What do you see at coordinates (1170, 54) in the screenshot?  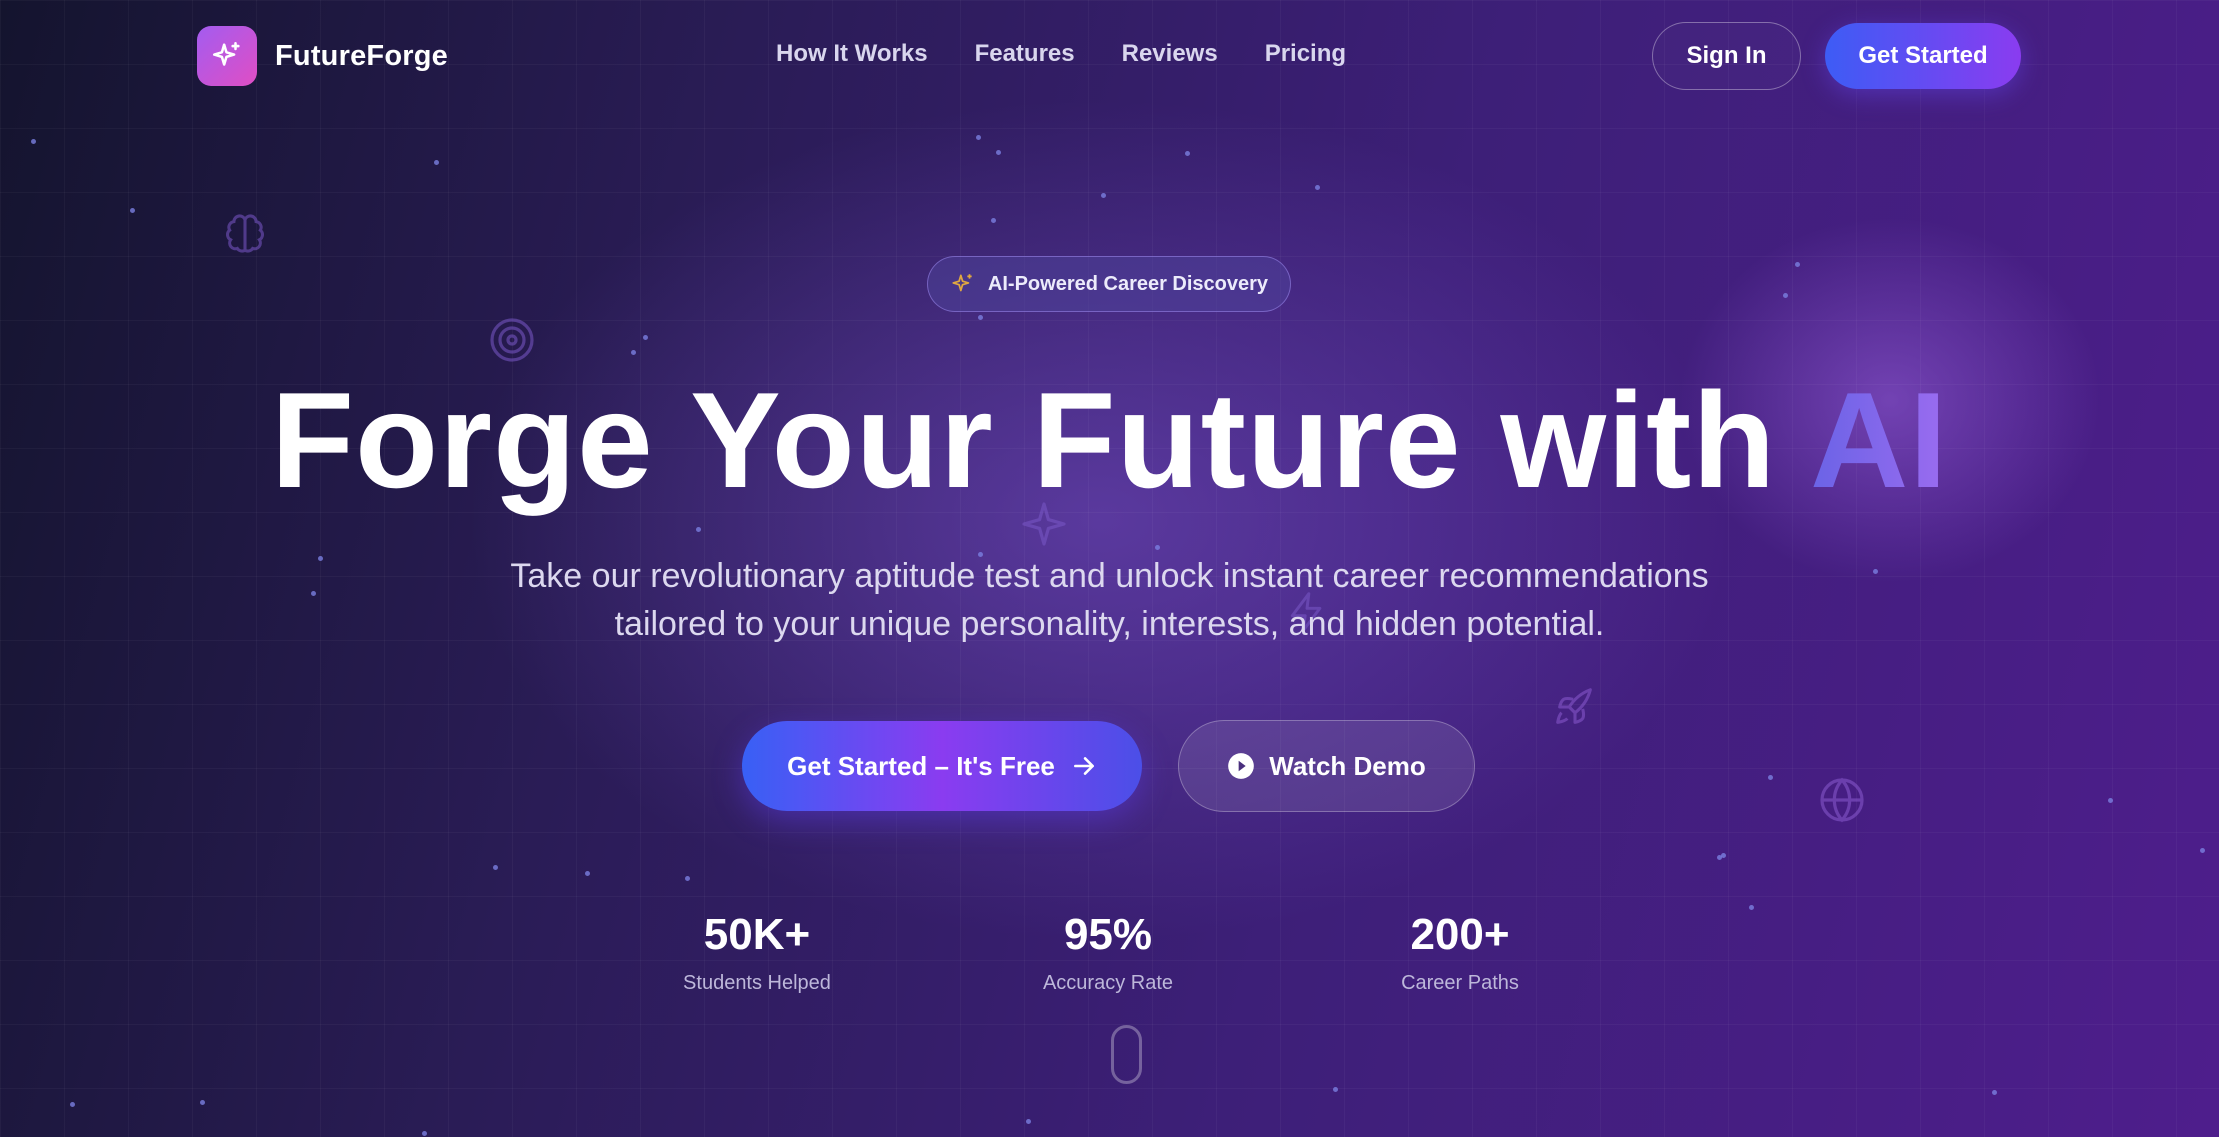 I see `nav-link-reviews: Reviews` at bounding box center [1170, 54].